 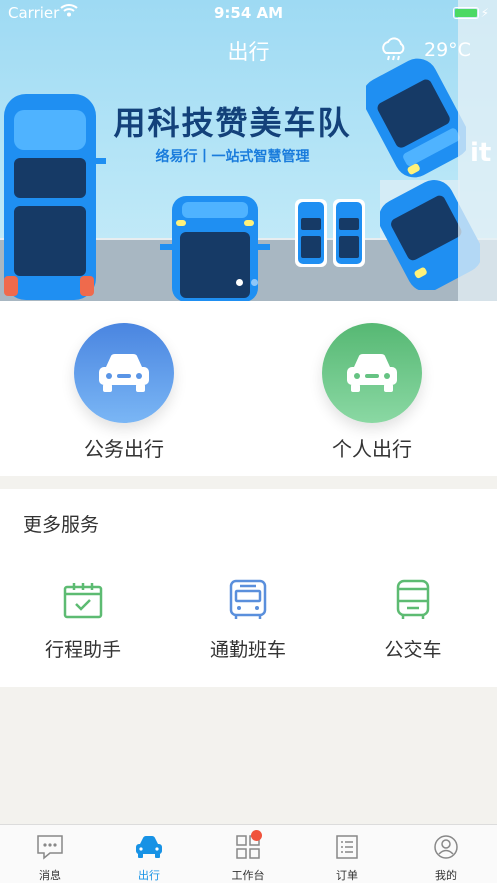 What do you see at coordinates (232, 157) in the screenshot?
I see `banner-subline: 络易行丨一站式智慧管理` at bounding box center [232, 157].